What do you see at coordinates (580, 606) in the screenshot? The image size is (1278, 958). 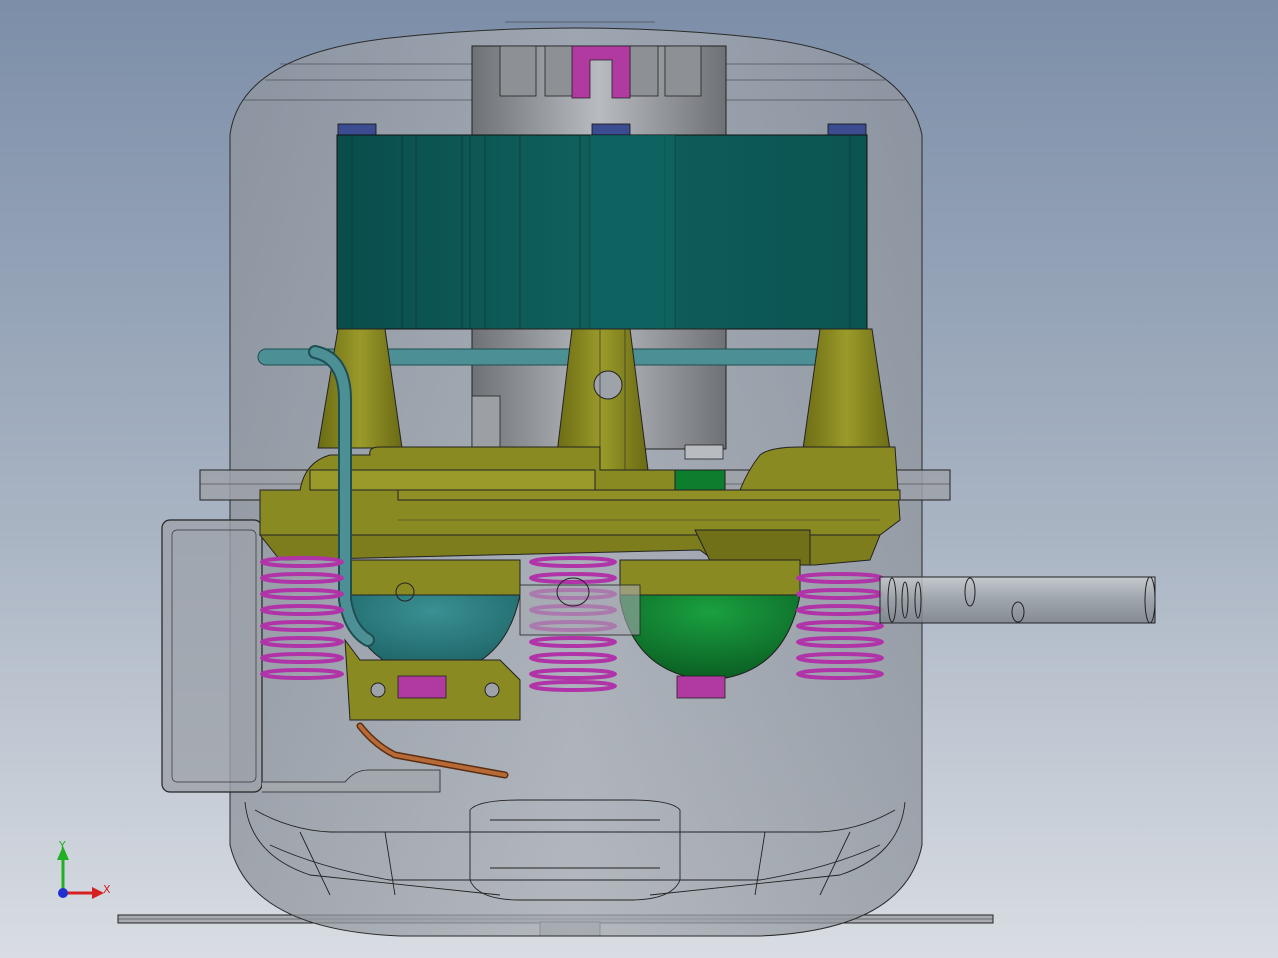 I see `spring-collar` at bounding box center [580, 606].